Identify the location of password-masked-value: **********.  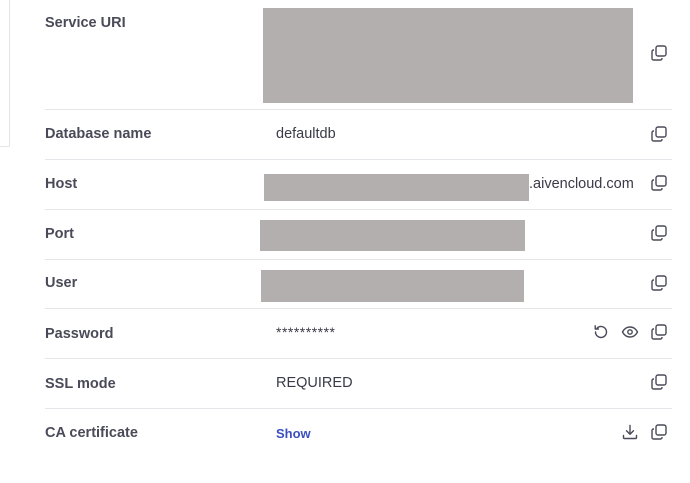
(306, 332).